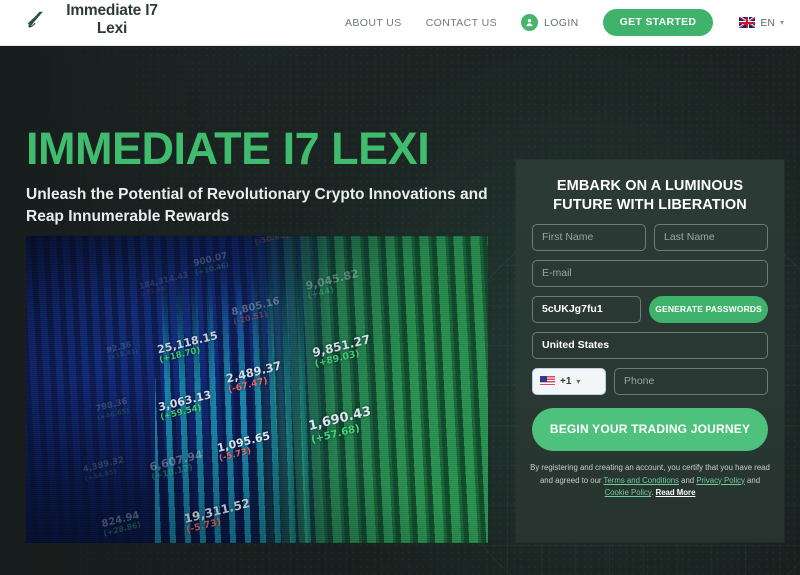  I want to click on password-input, so click(587, 309).